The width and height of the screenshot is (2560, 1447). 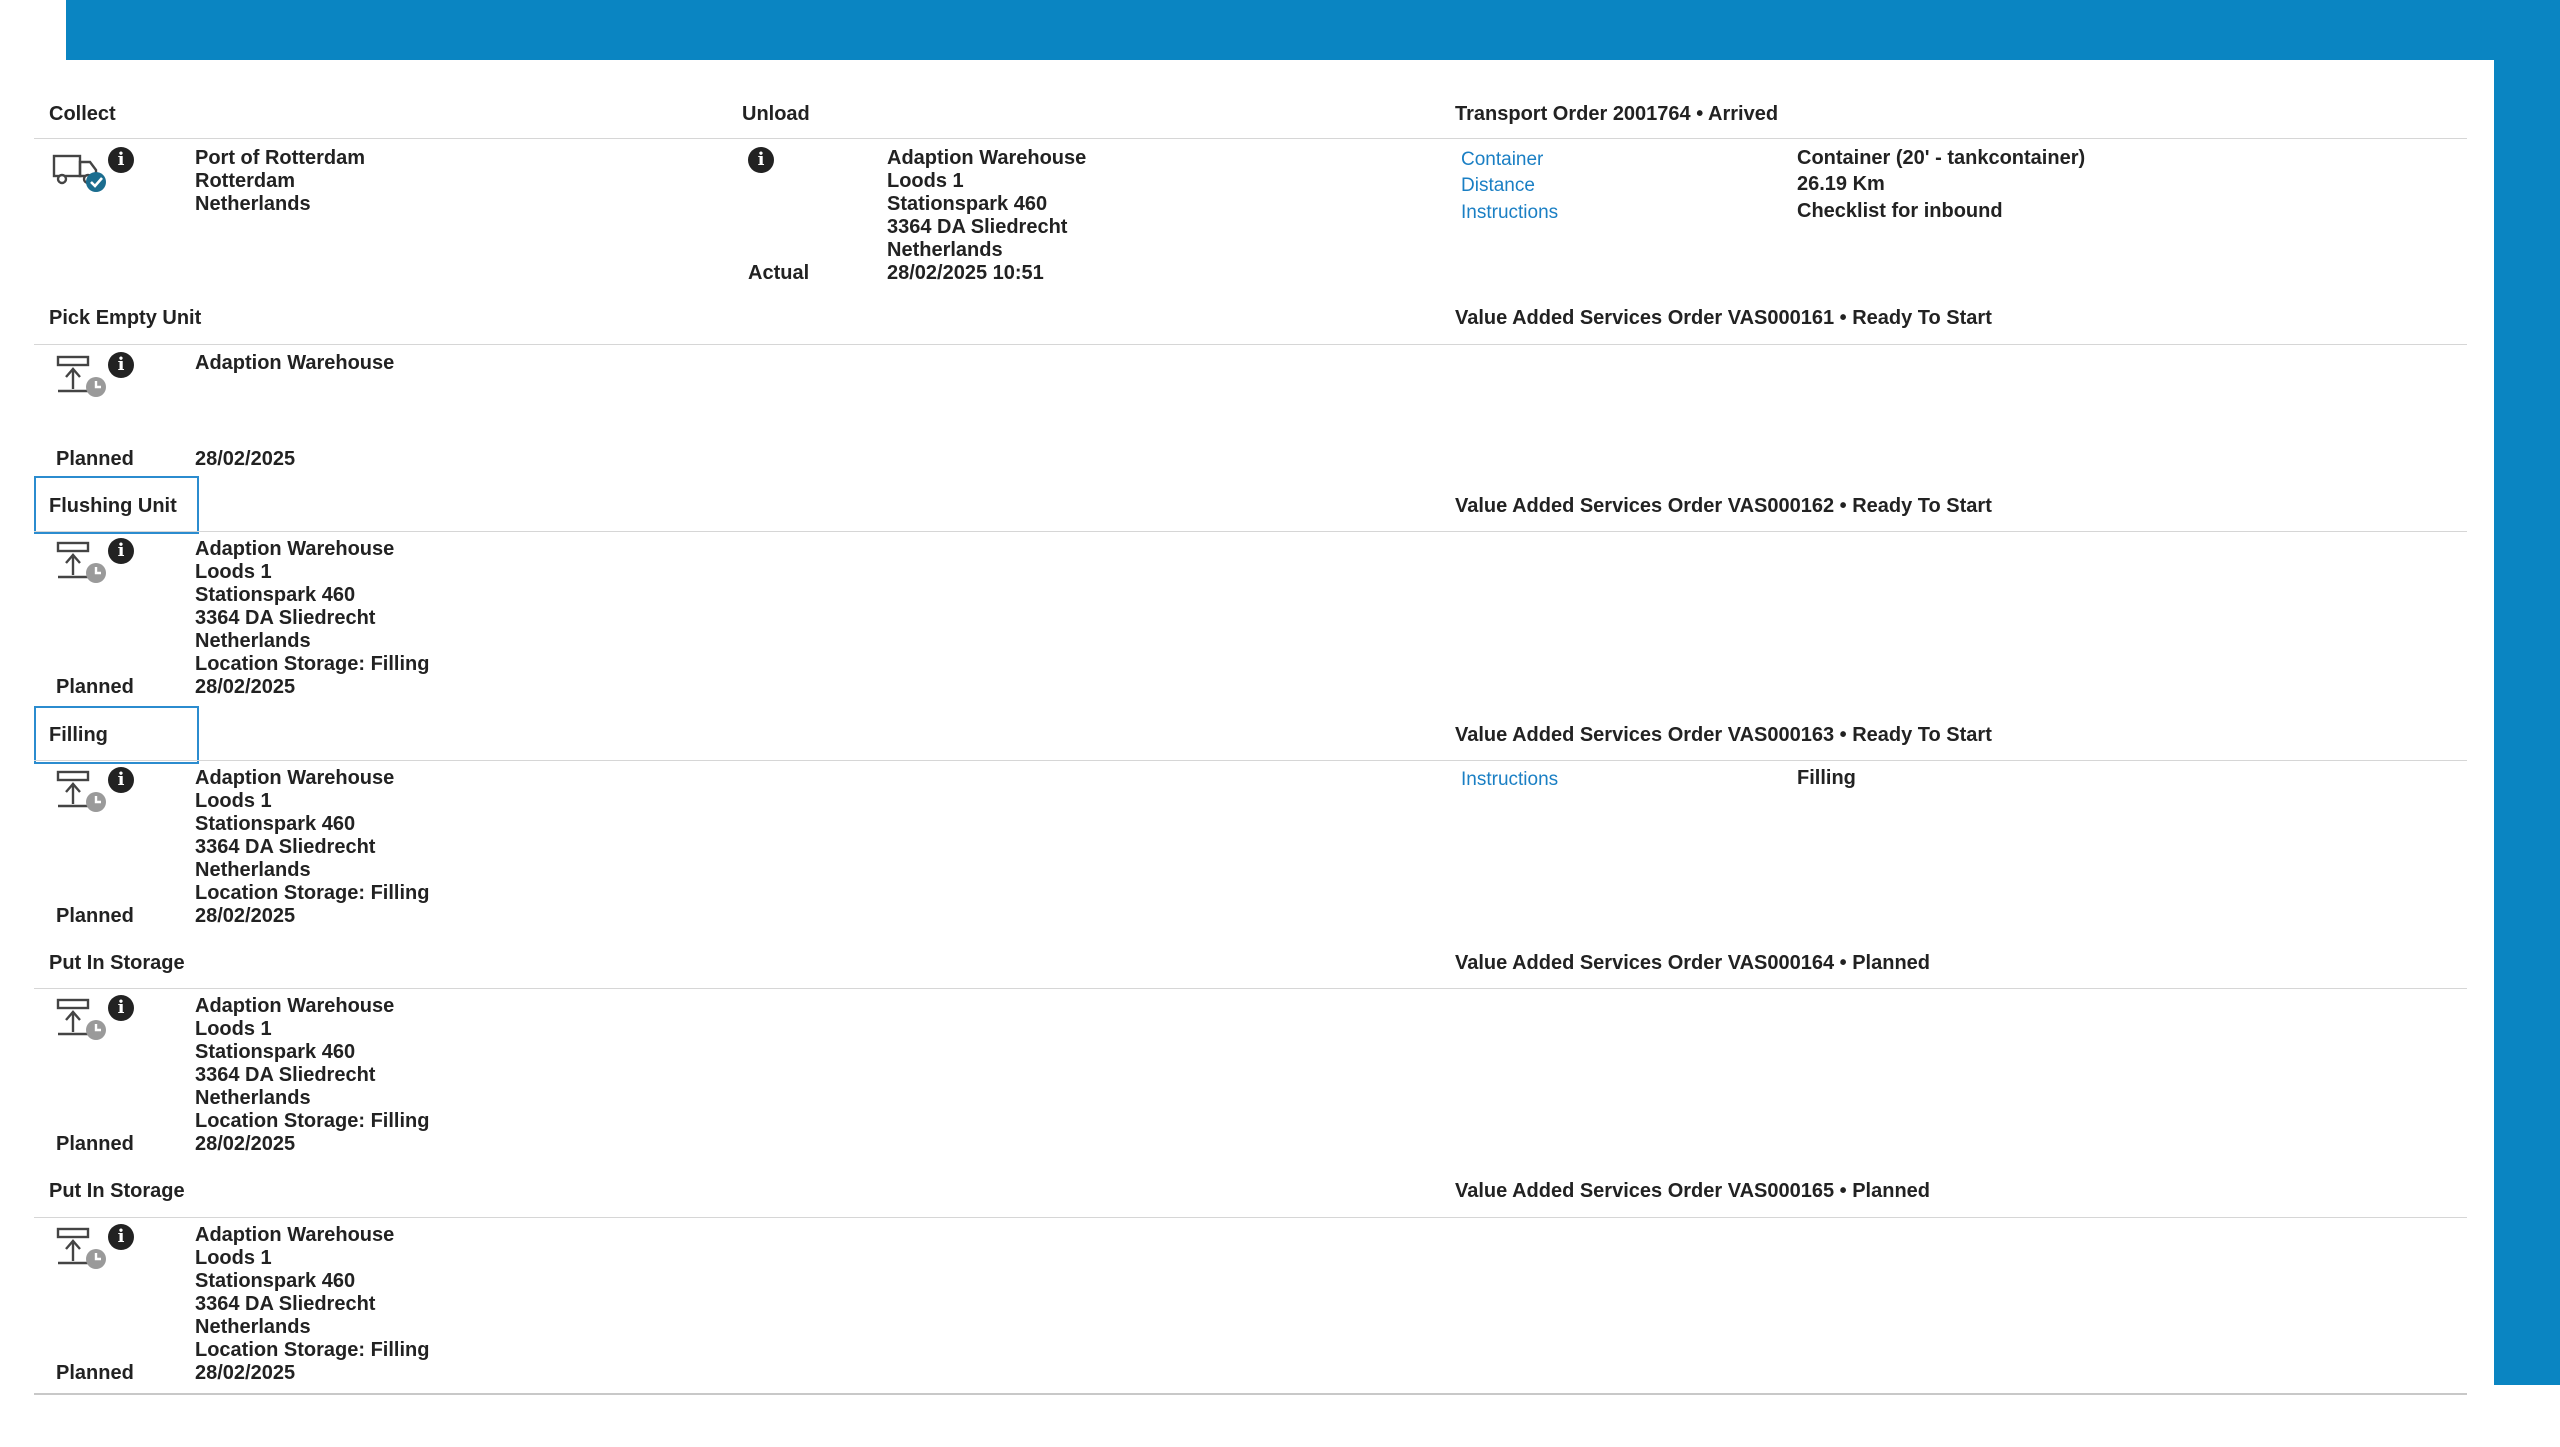 What do you see at coordinates (78, 735) in the screenshot?
I see `task-title: Filling` at bounding box center [78, 735].